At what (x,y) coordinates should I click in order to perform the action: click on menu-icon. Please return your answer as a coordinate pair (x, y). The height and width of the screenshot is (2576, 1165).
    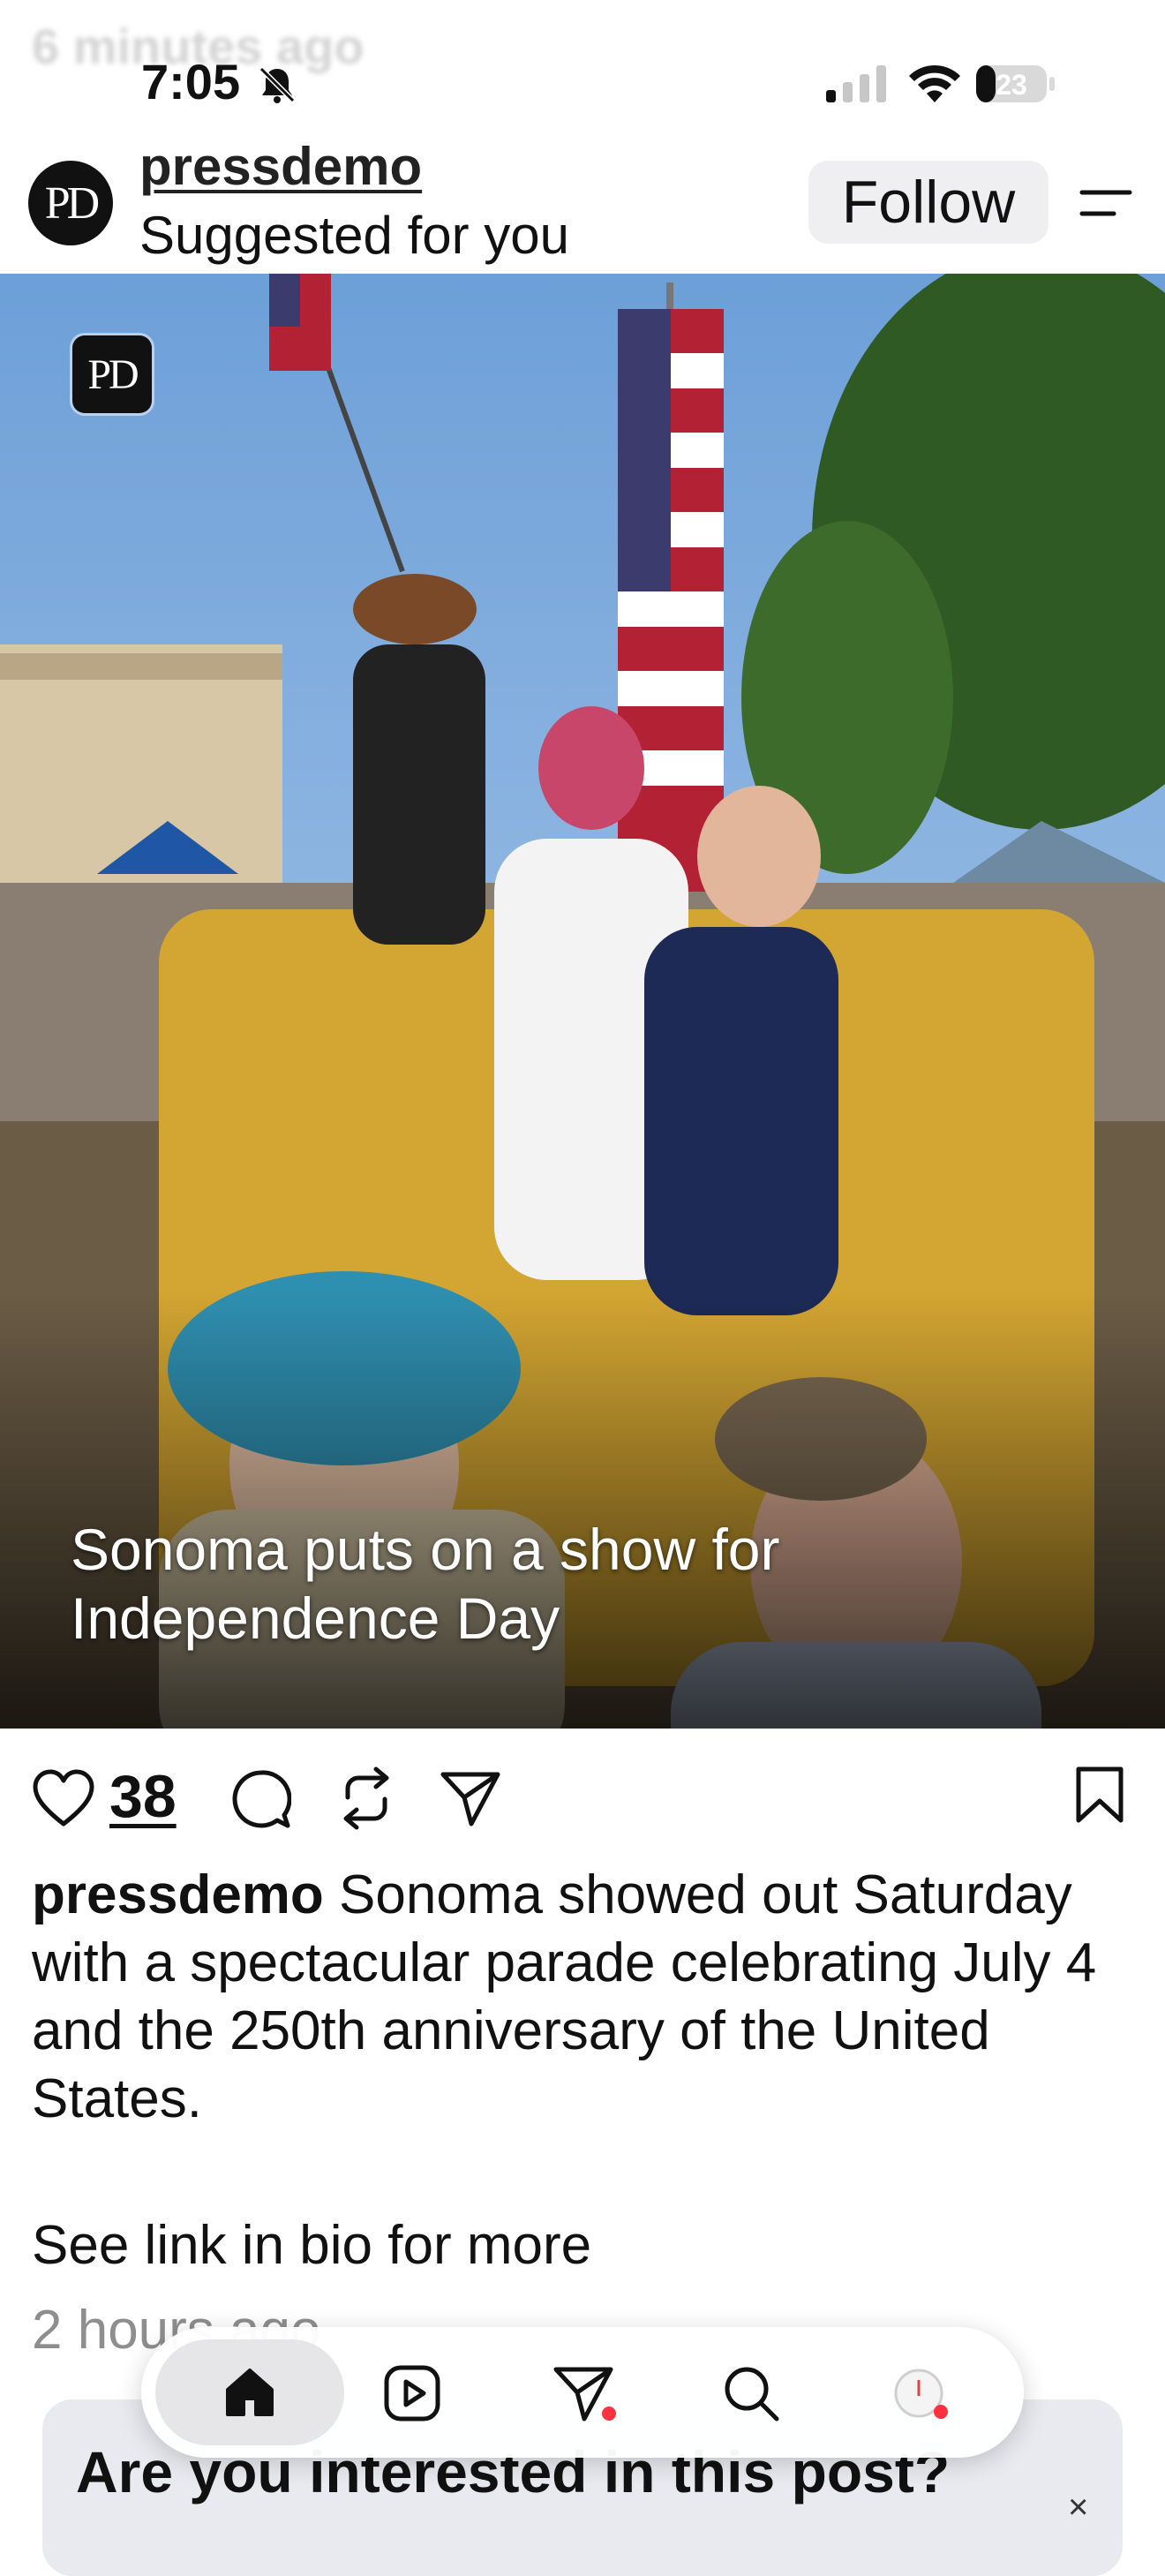
    Looking at the image, I should click on (1106, 203).